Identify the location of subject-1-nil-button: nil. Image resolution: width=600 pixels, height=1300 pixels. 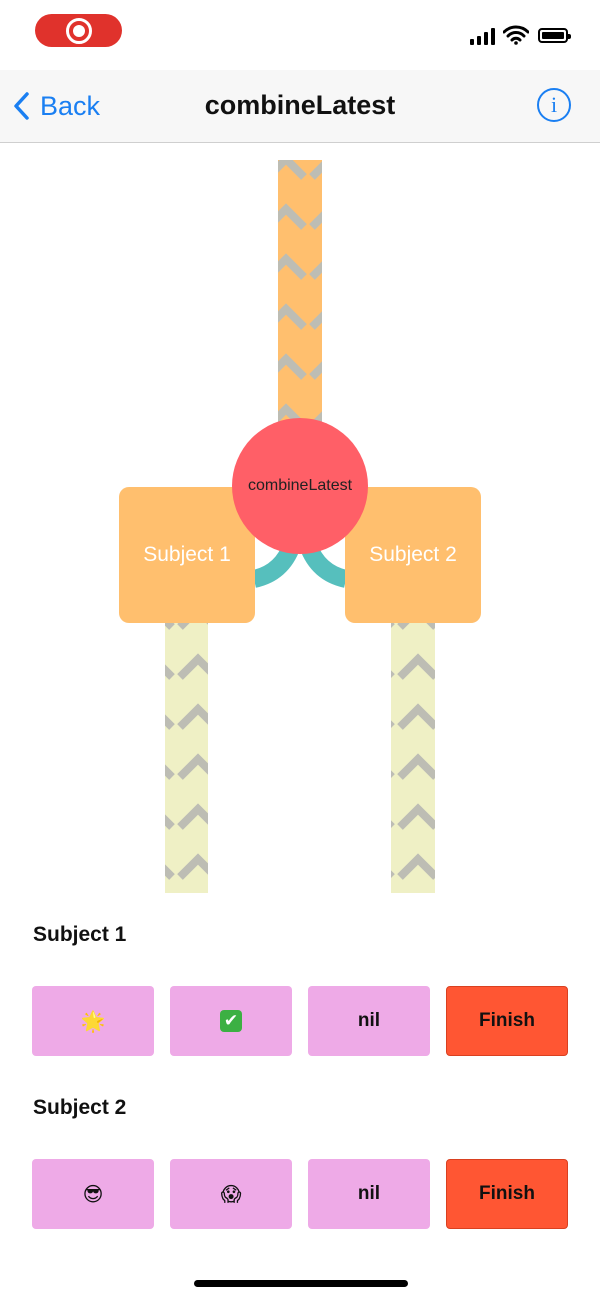
(369, 1021).